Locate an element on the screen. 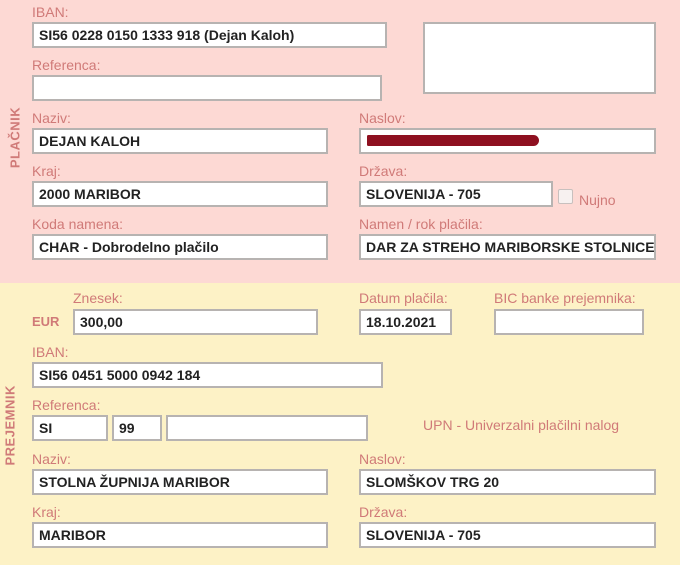 The image size is (680, 565). payer-purpose-field: DAR ZA STREHO MARIBORSKE STOLNICE is located at coordinates (507, 247).